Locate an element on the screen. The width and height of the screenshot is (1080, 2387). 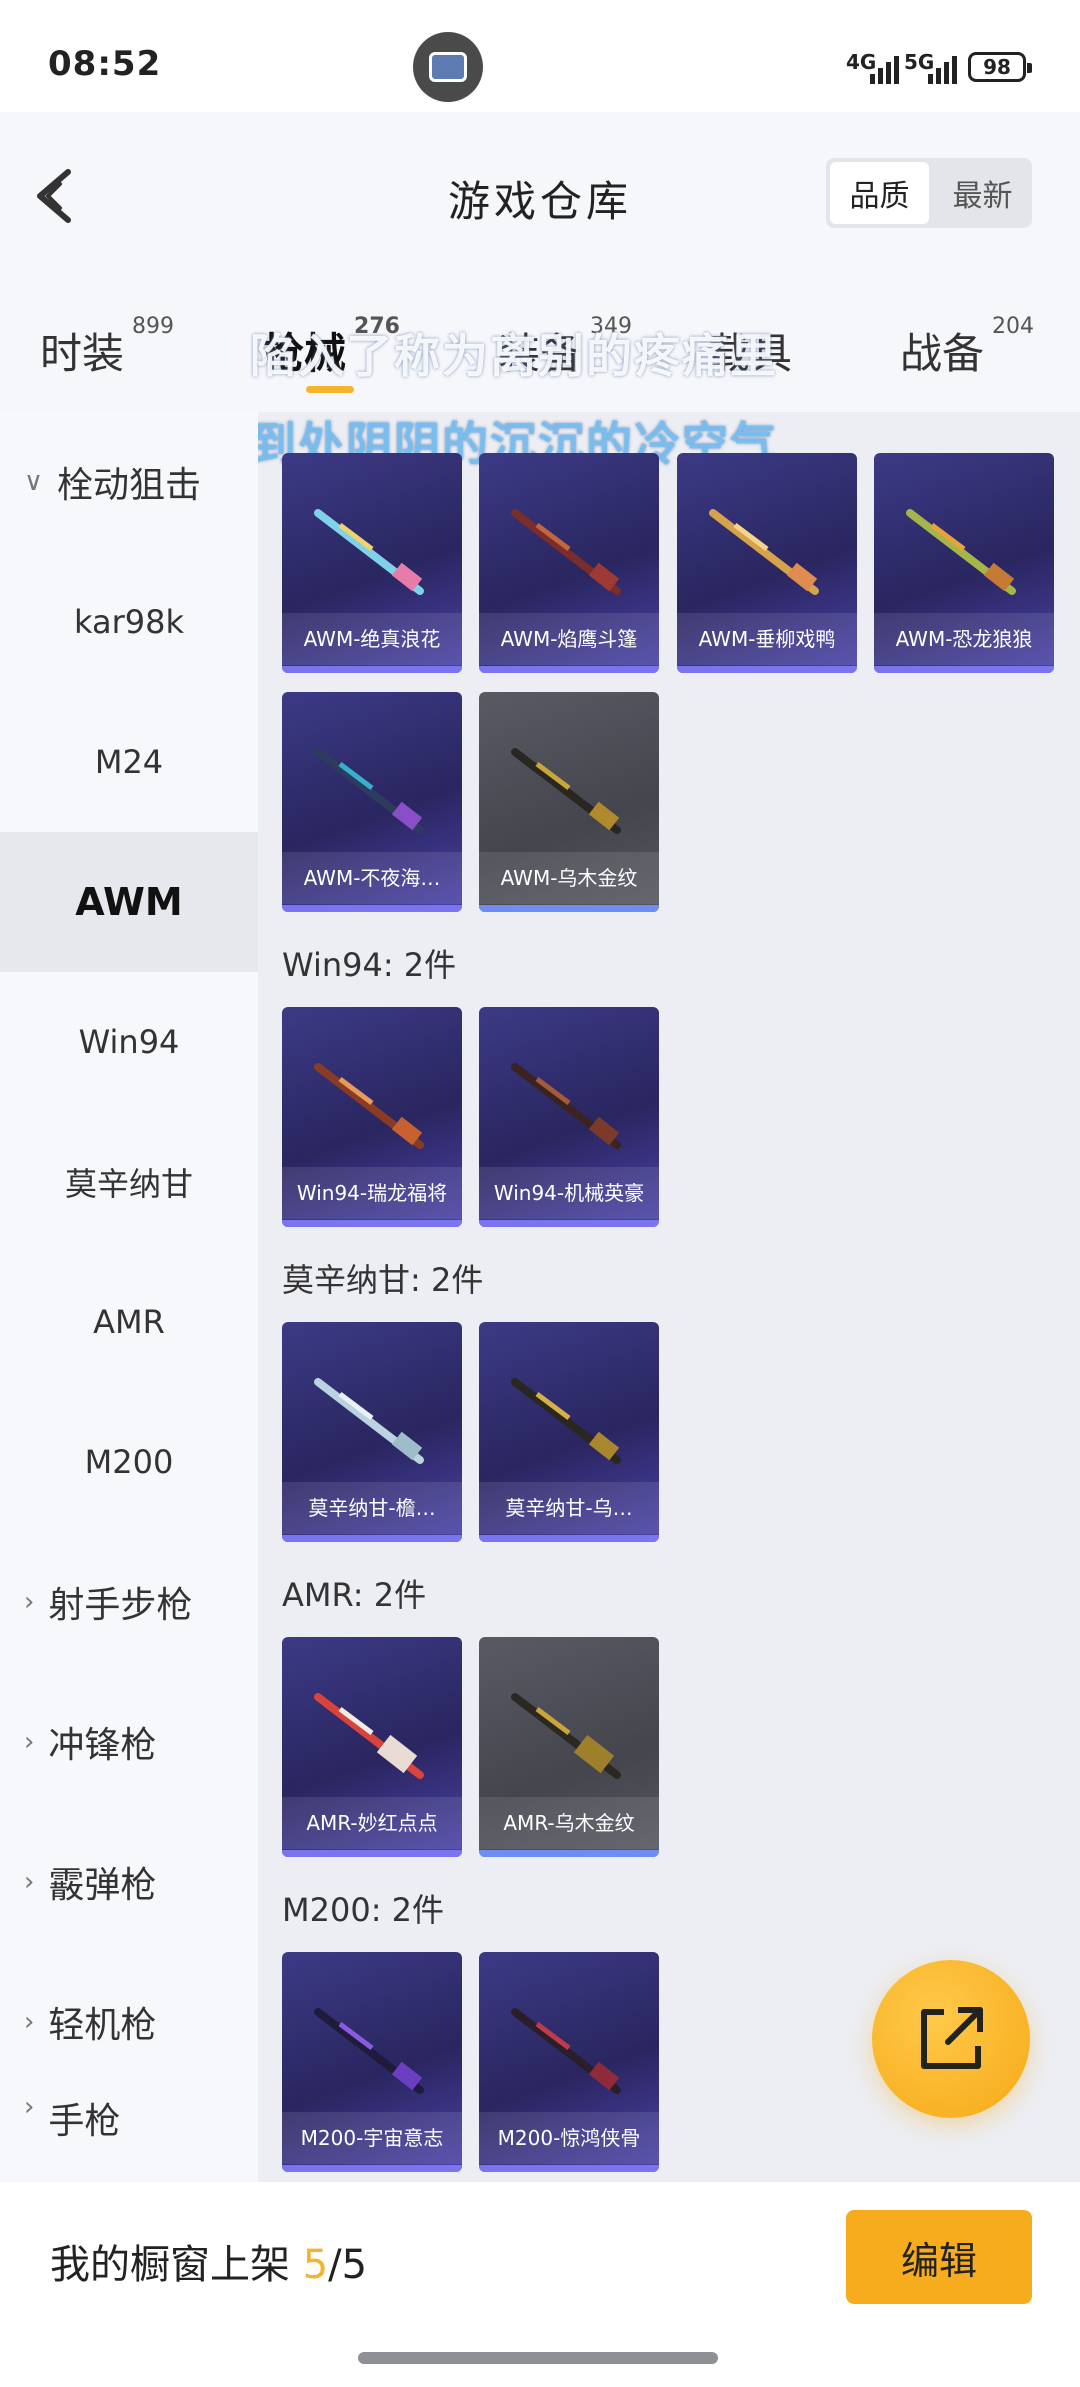
tab-supplies: 战备 204 is located at coordinates (967, 347).